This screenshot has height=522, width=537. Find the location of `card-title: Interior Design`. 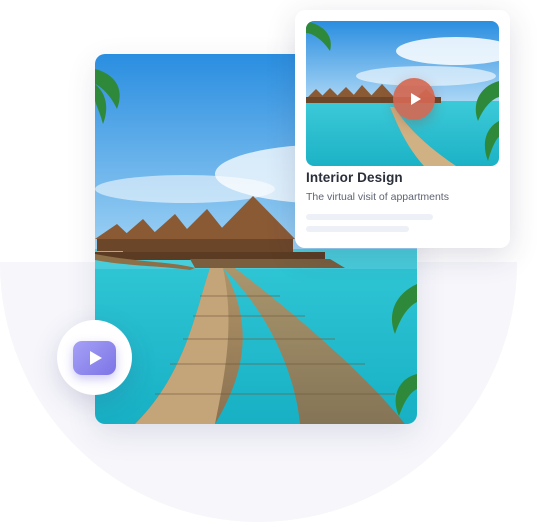

card-title: Interior Design is located at coordinates (354, 177).